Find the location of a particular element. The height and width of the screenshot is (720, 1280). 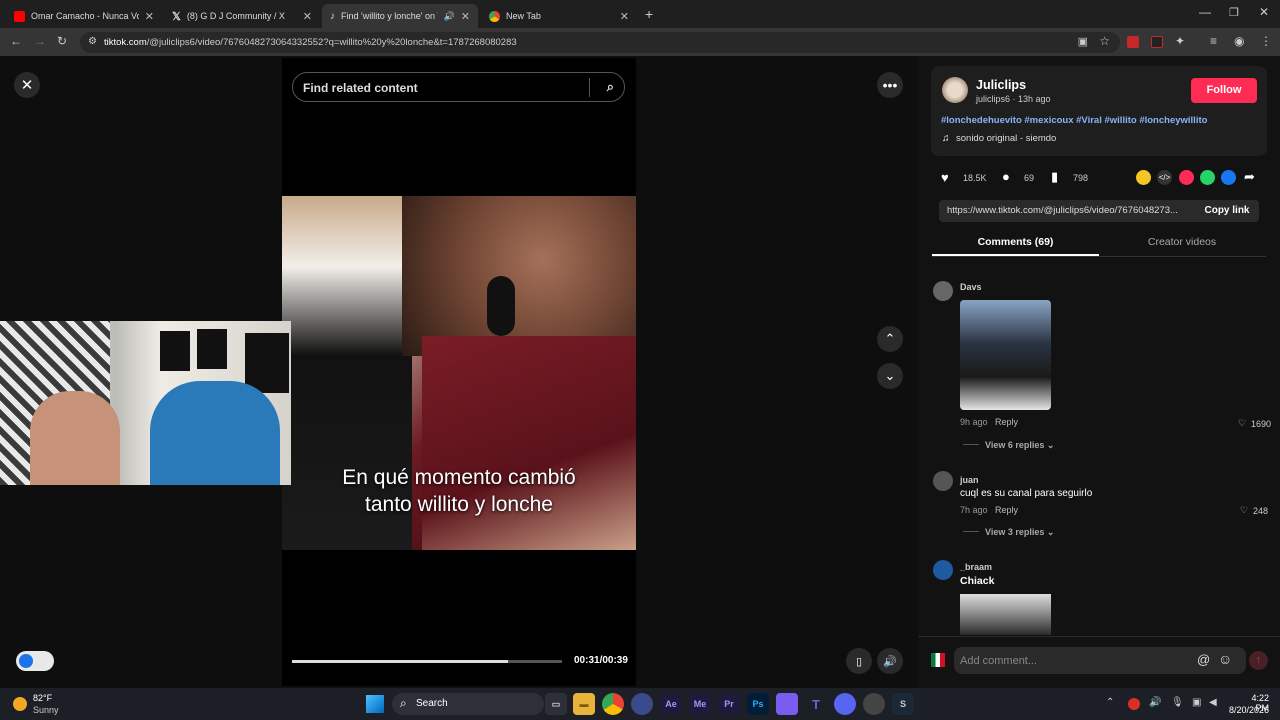

whatsapp-icon is located at coordinates (1207, 177).